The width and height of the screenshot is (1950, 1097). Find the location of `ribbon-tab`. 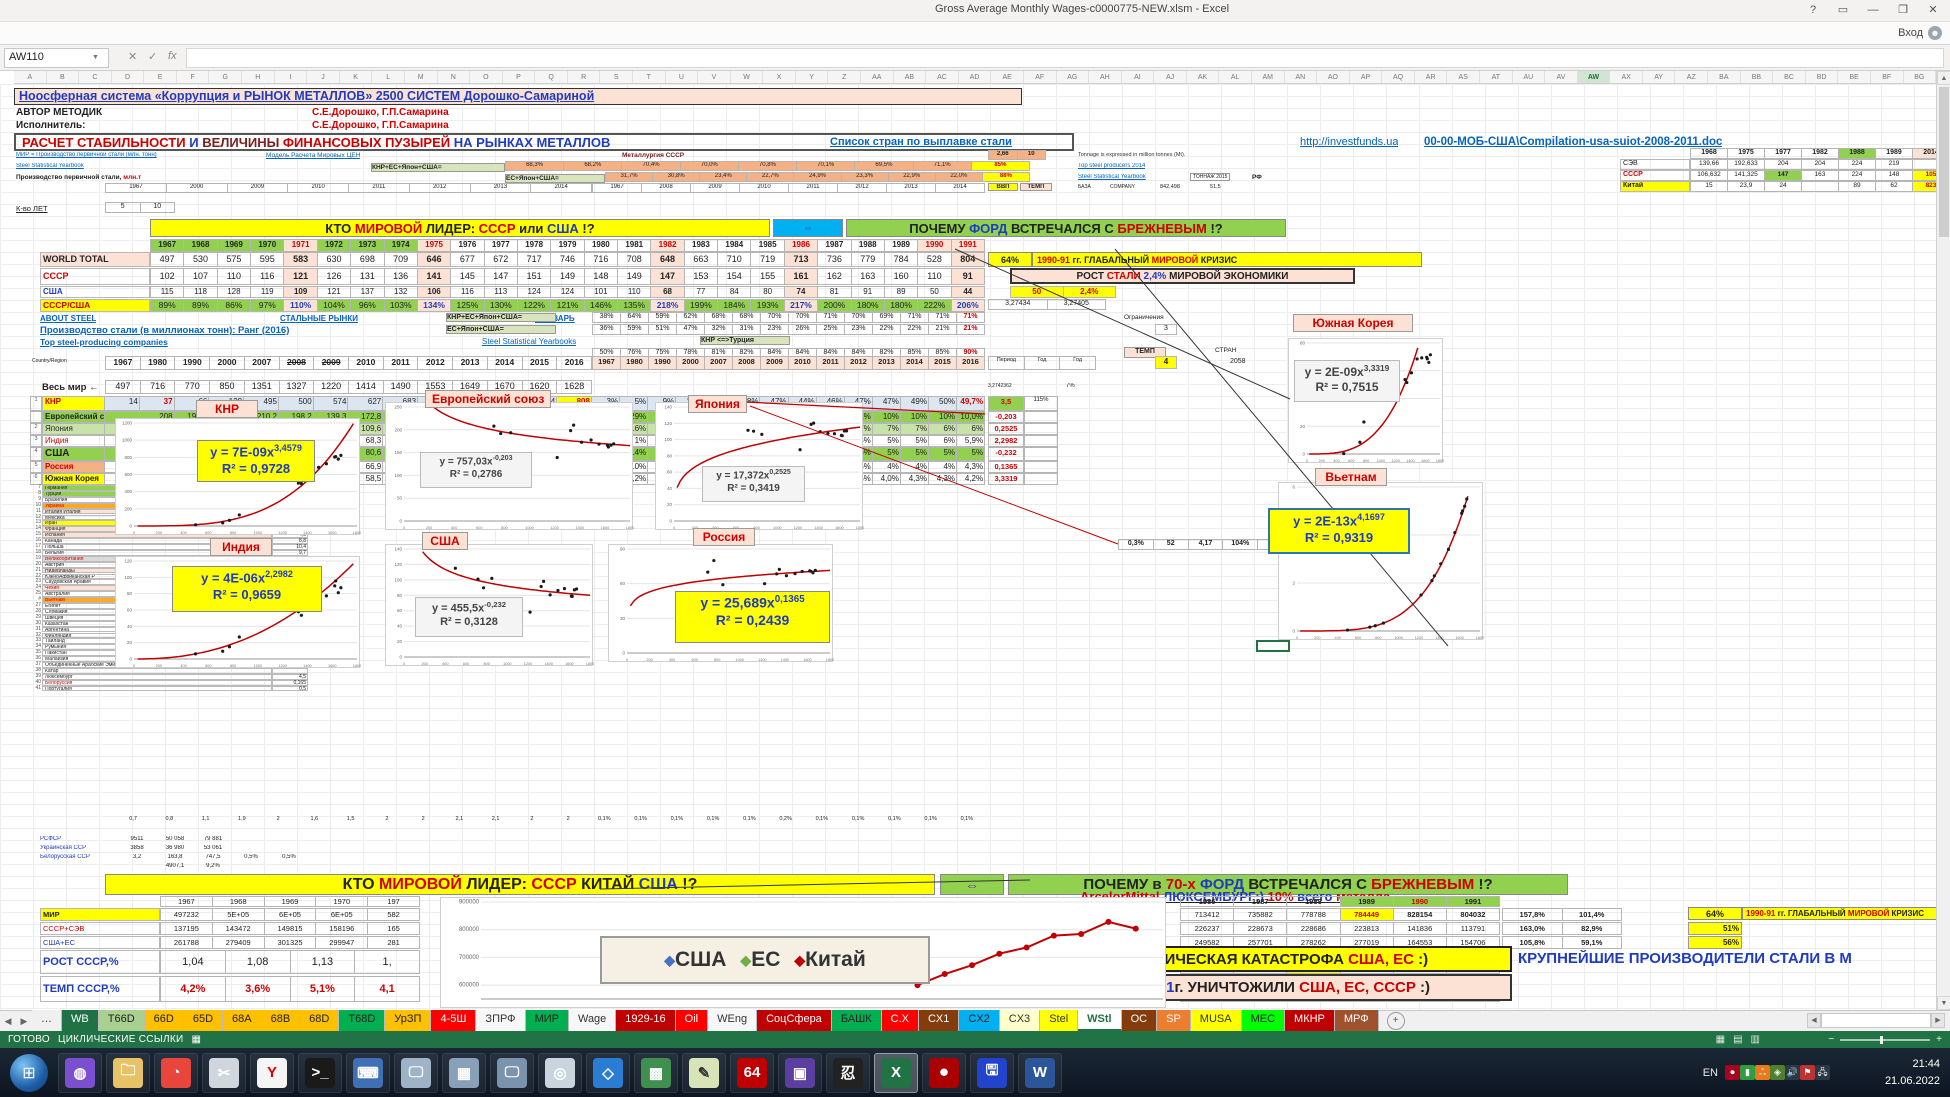

ribbon-tab is located at coordinates (117, 33).